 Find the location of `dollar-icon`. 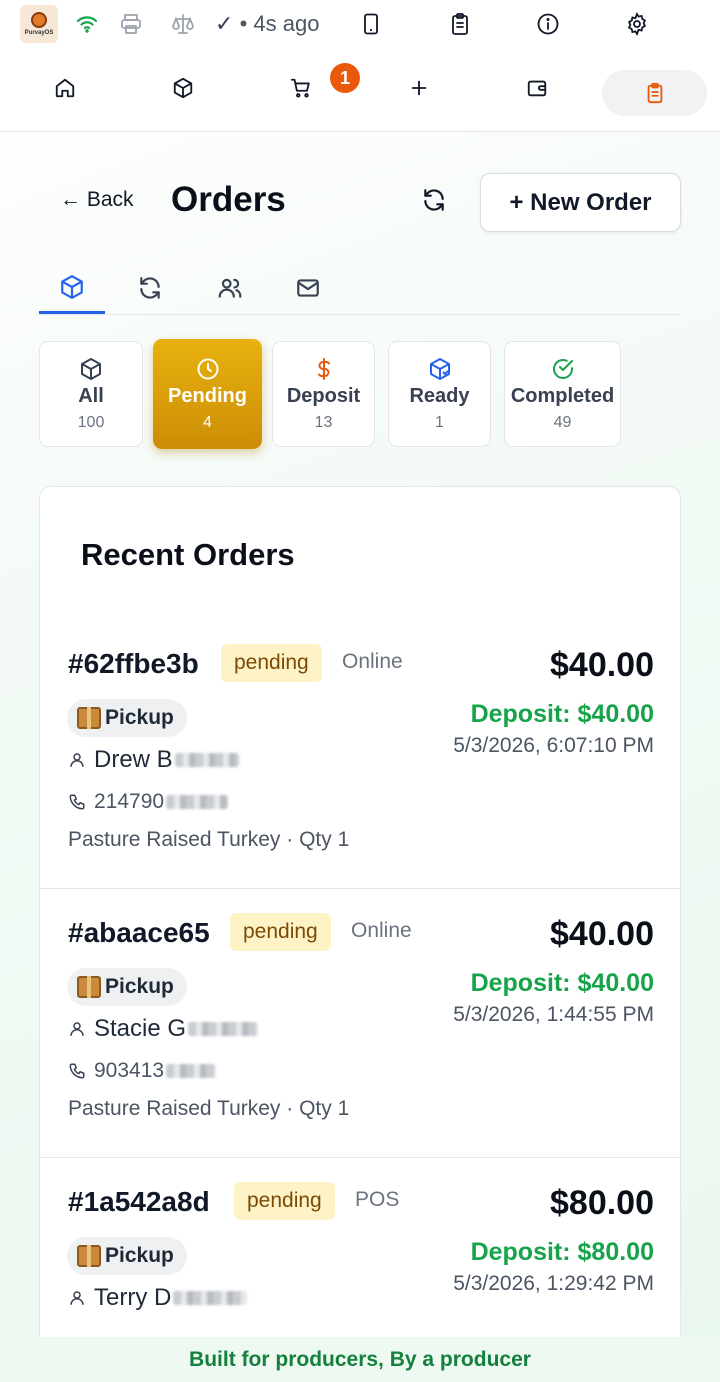

dollar-icon is located at coordinates (323, 368).